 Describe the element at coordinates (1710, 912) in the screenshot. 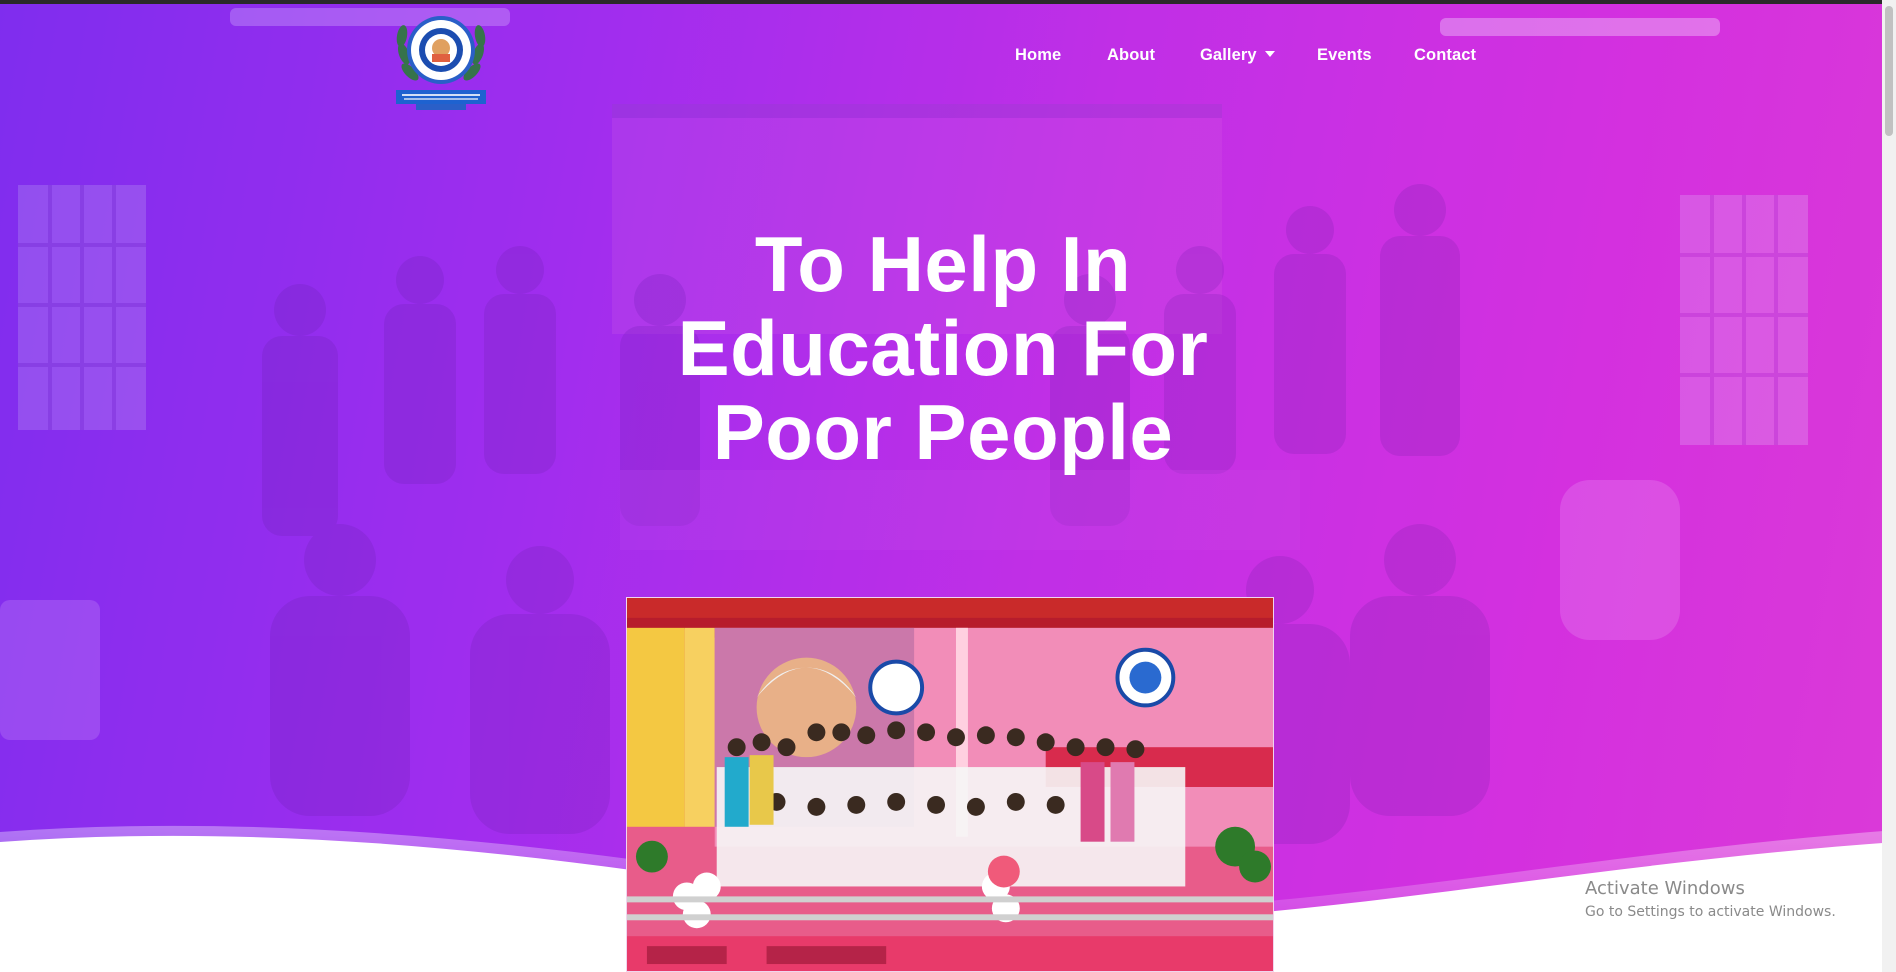

I see `windows-activation-subtitle: Go to Settings to activate Windows.` at that location.